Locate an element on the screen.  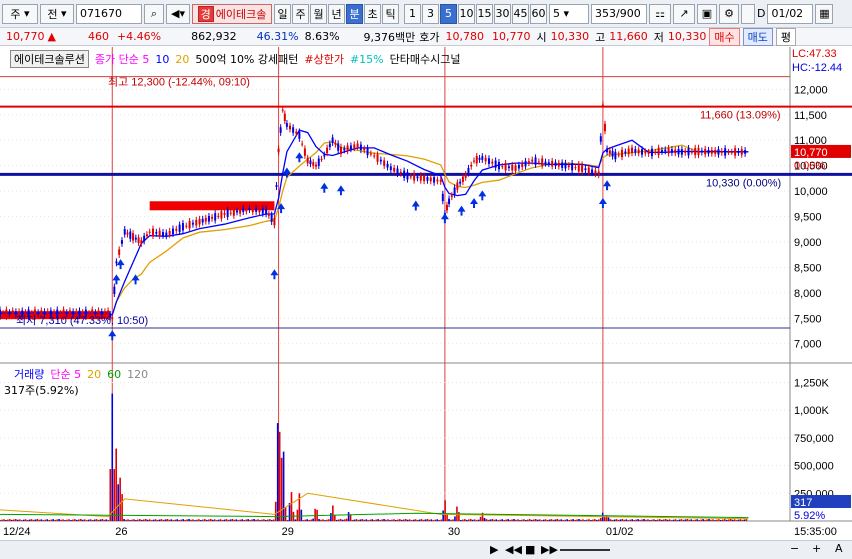
minute-tab-5: 30 is located at coordinates (502, 13).